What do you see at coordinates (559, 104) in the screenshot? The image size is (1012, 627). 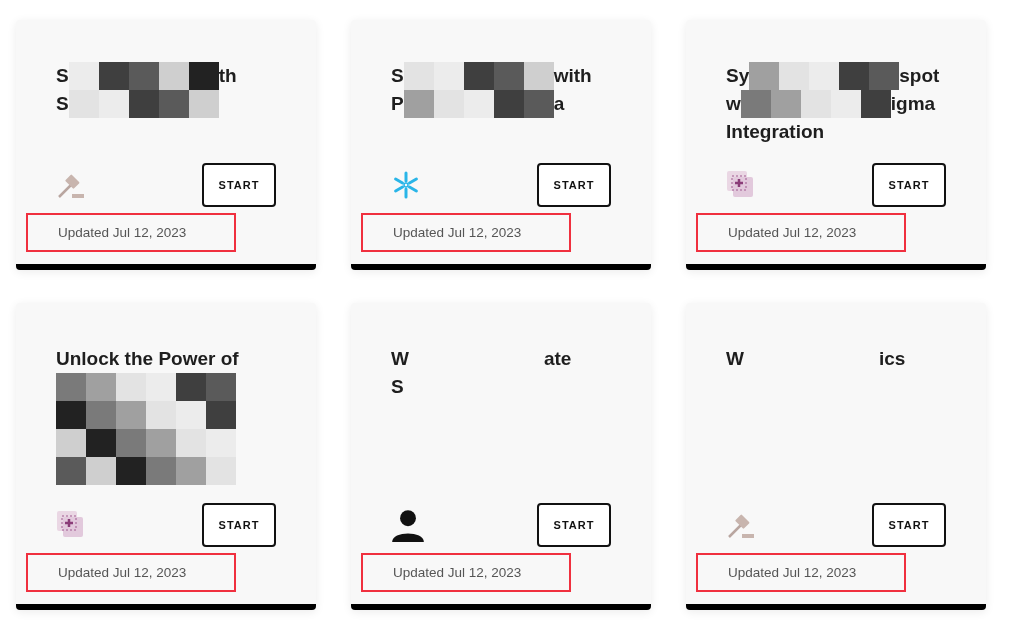 I see `card-title: a` at bounding box center [559, 104].